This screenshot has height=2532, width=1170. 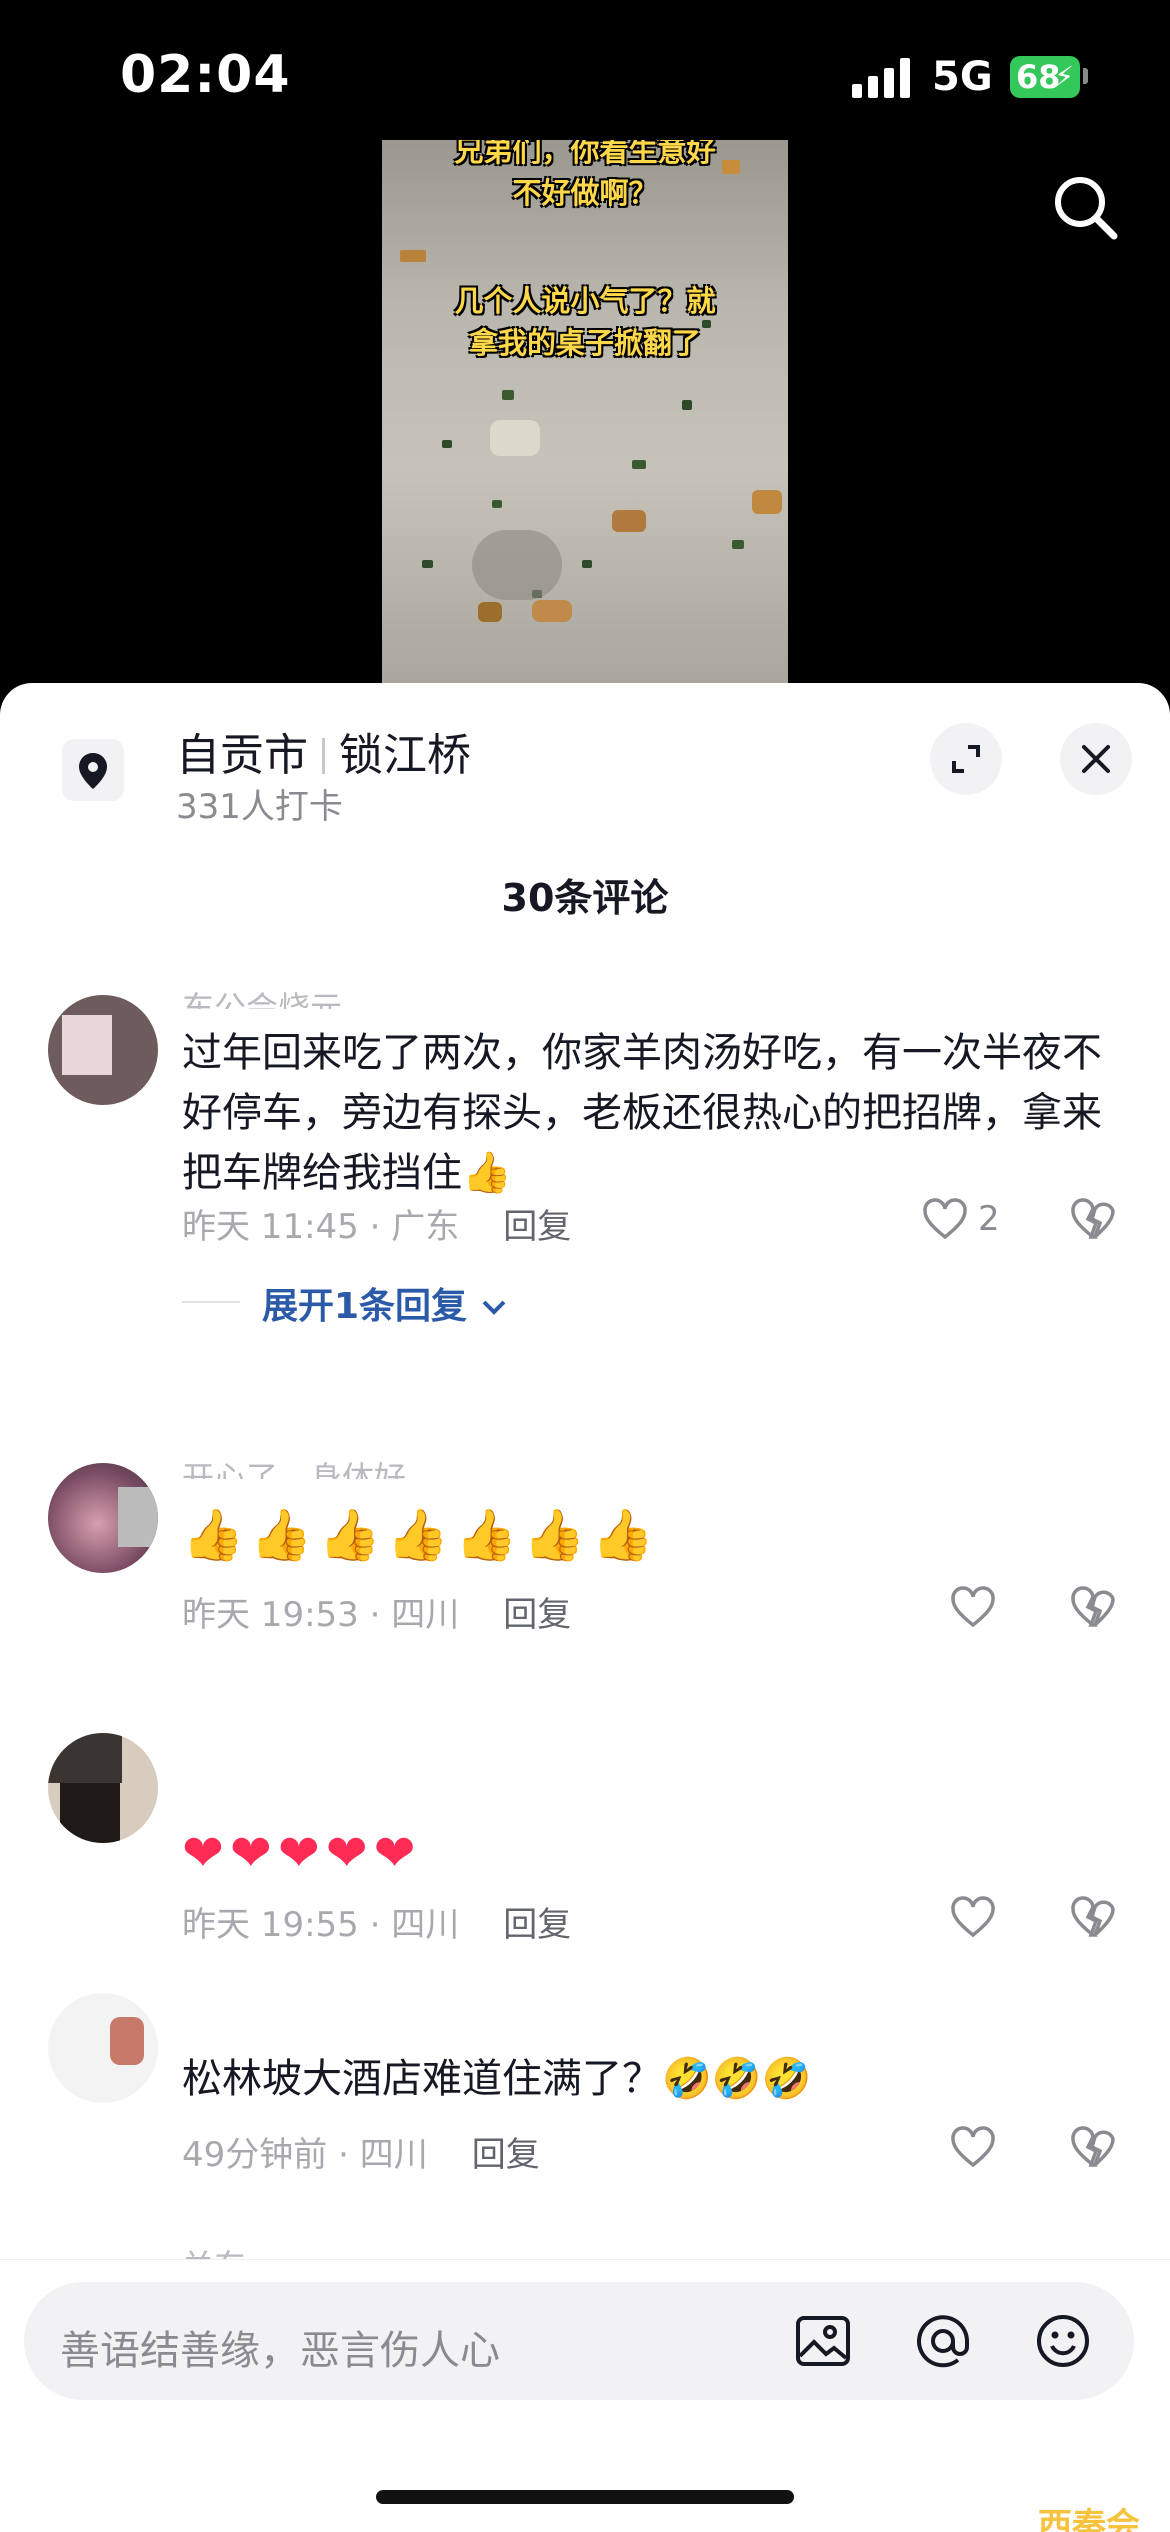 I want to click on emoji-button, so click(x=1063, y=2341).